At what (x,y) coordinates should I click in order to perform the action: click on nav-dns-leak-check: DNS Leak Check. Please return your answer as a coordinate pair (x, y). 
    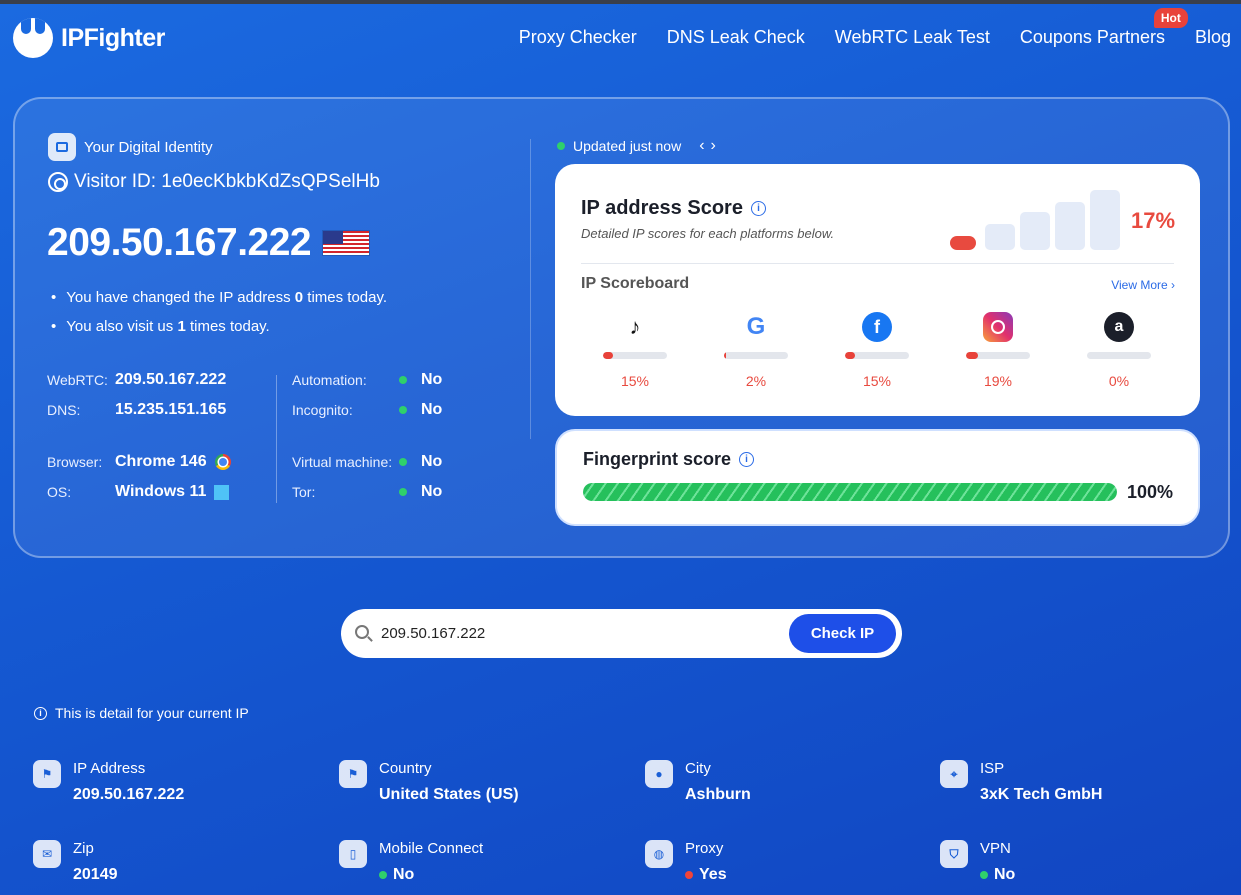
    Looking at the image, I should click on (736, 37).